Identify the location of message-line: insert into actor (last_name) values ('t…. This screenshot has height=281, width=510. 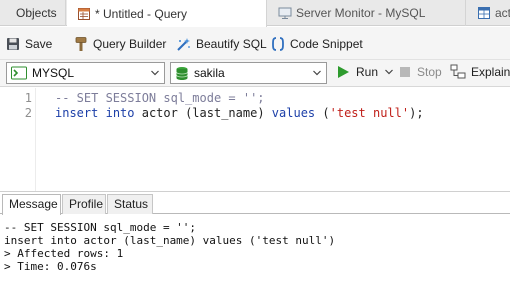
(170, 240).